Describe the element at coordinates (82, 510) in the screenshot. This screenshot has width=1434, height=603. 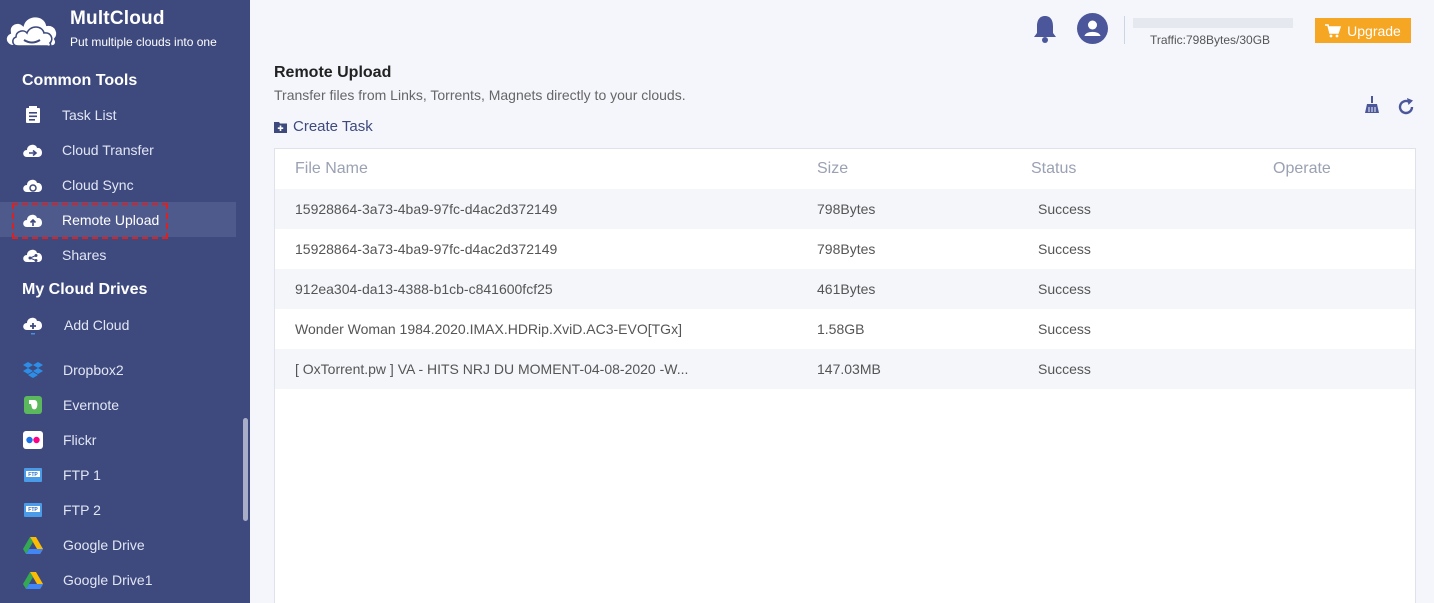
I see `nav-label: FTP 2` at that location.